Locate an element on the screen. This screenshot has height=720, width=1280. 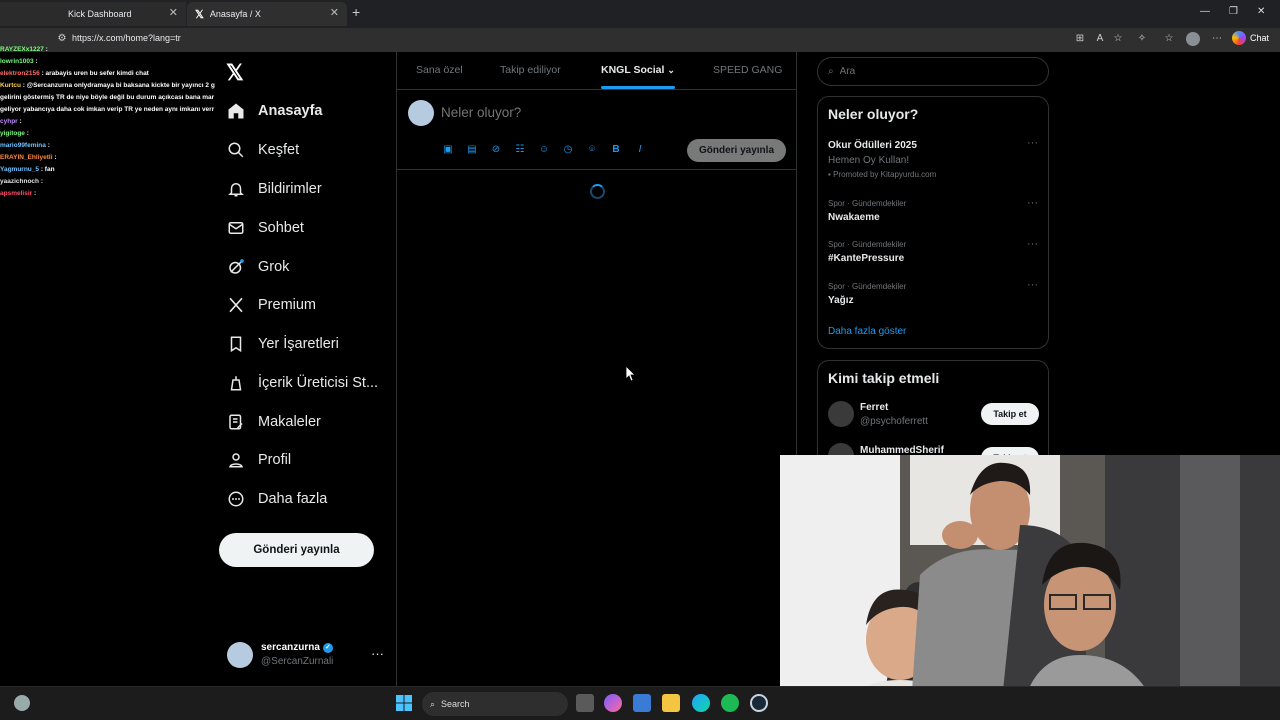
nav-item-explore: Keşfet is located at coordinates (262, 150).